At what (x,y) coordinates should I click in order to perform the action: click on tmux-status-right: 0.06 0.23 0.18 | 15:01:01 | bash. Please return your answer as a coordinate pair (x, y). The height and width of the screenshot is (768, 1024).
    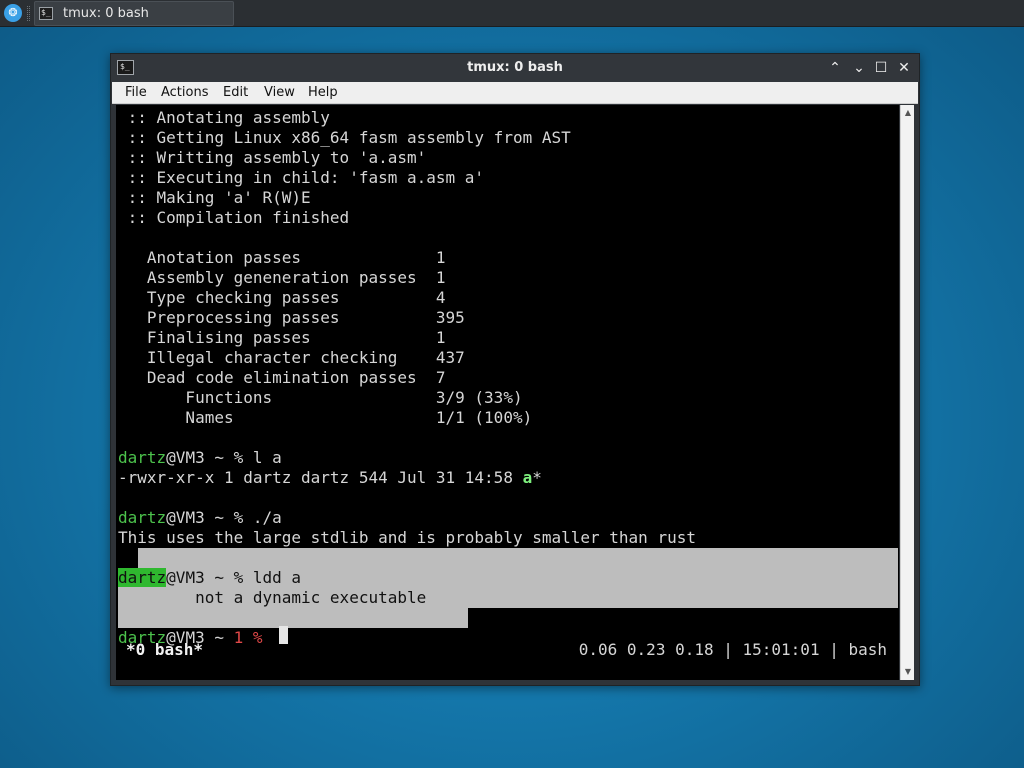
    Looking at the image, I should click on (732, 649).